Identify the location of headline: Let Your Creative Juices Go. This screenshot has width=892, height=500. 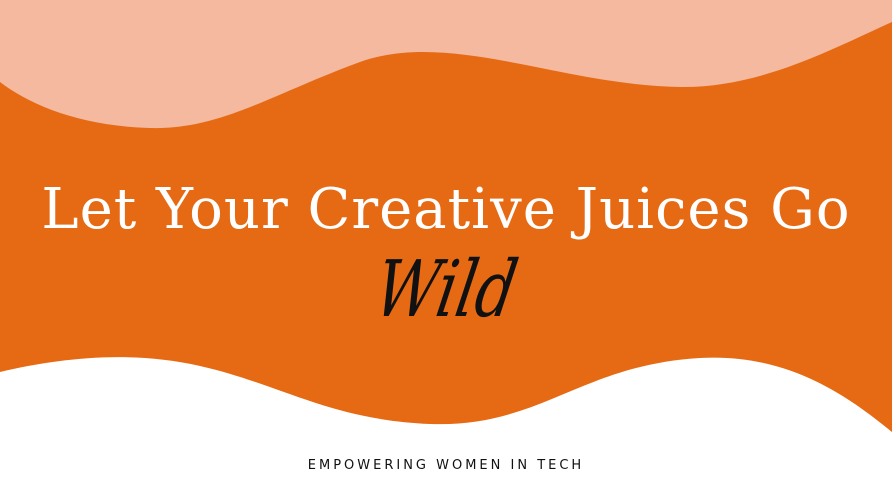
(446, 209).